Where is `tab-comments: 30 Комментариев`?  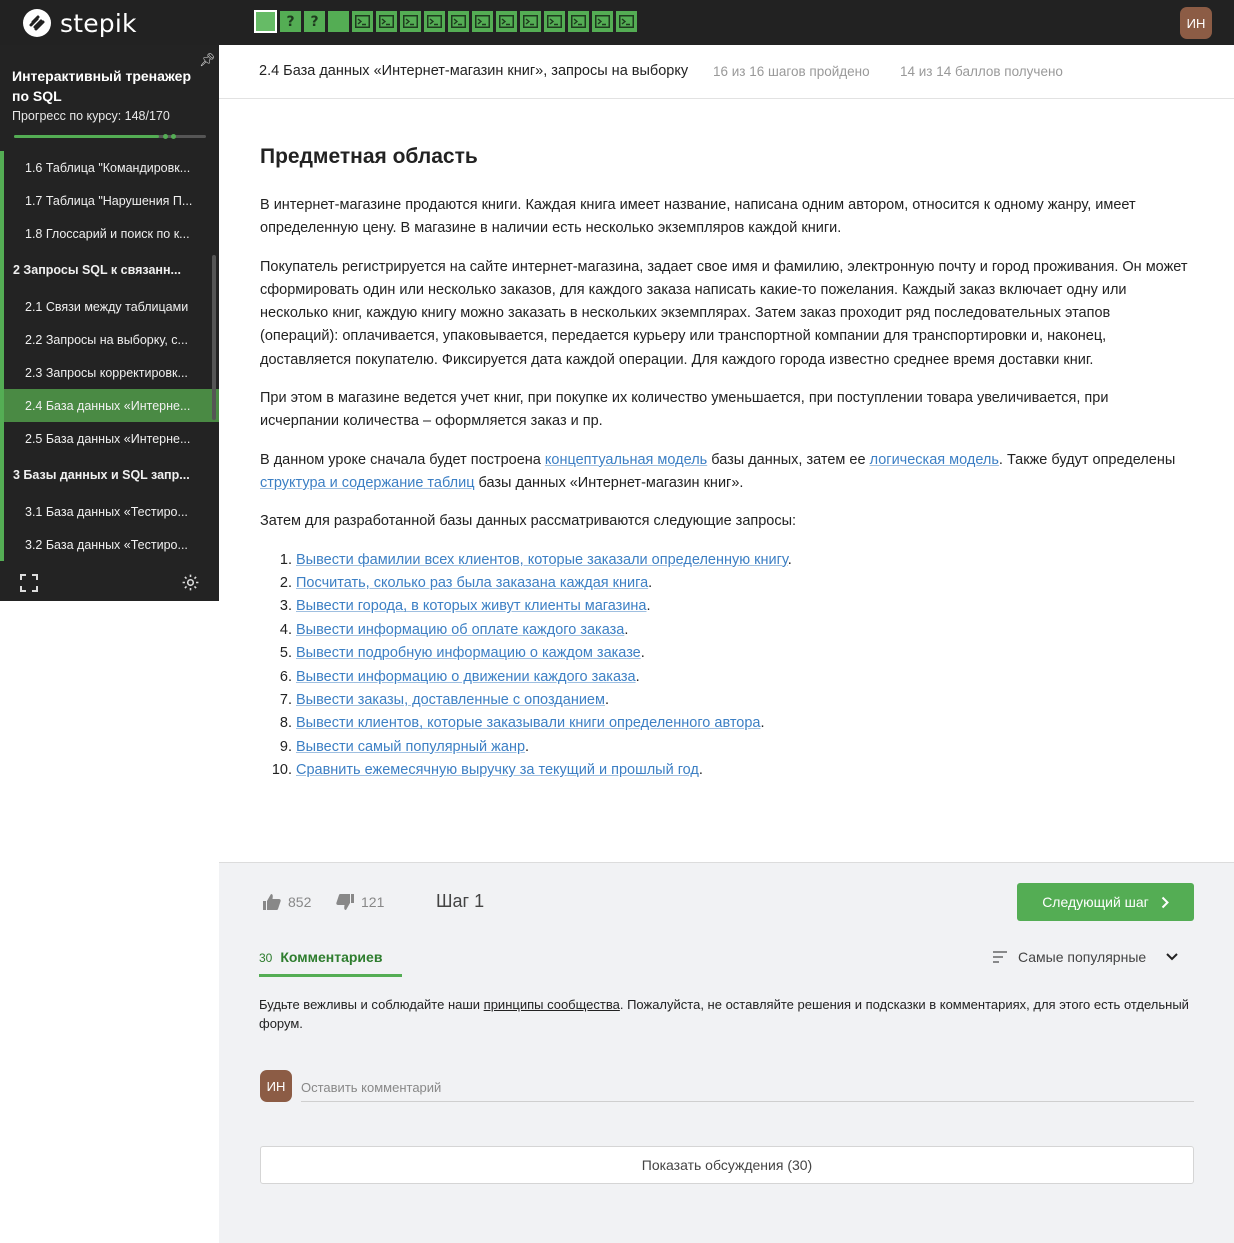
tab-comments: 30 Комментариев is located at coordinates (320, 957).